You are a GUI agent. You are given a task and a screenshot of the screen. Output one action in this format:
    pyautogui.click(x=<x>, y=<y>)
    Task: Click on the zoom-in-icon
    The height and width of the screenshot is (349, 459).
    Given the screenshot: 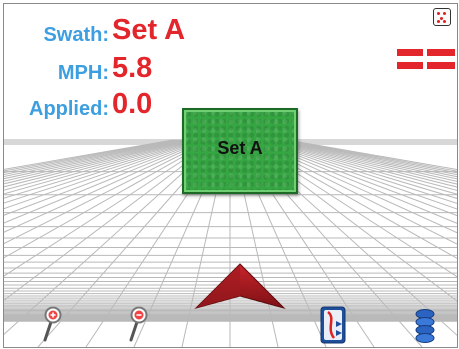 What is the action you would take?
    pyautogui.click(x=52, y=324)
    